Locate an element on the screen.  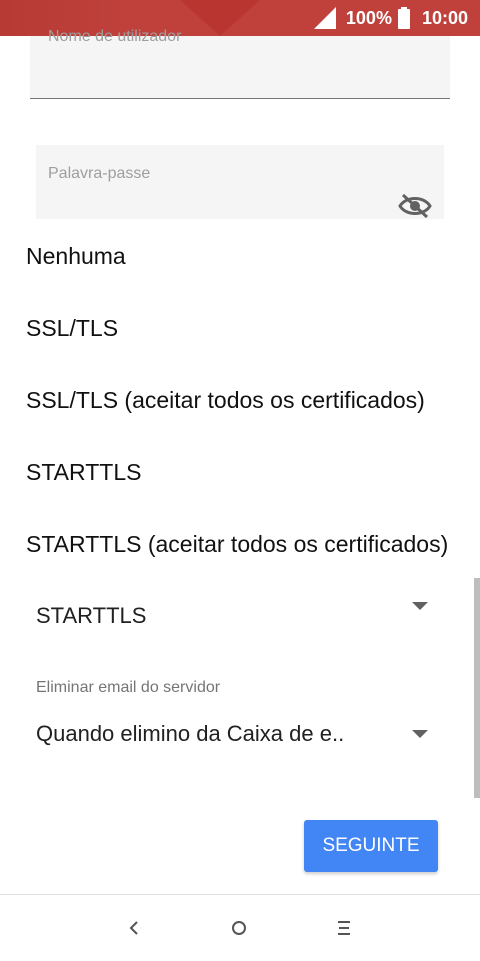
option-nenhuma: Nenhuma is located at coordinates (76, 256).